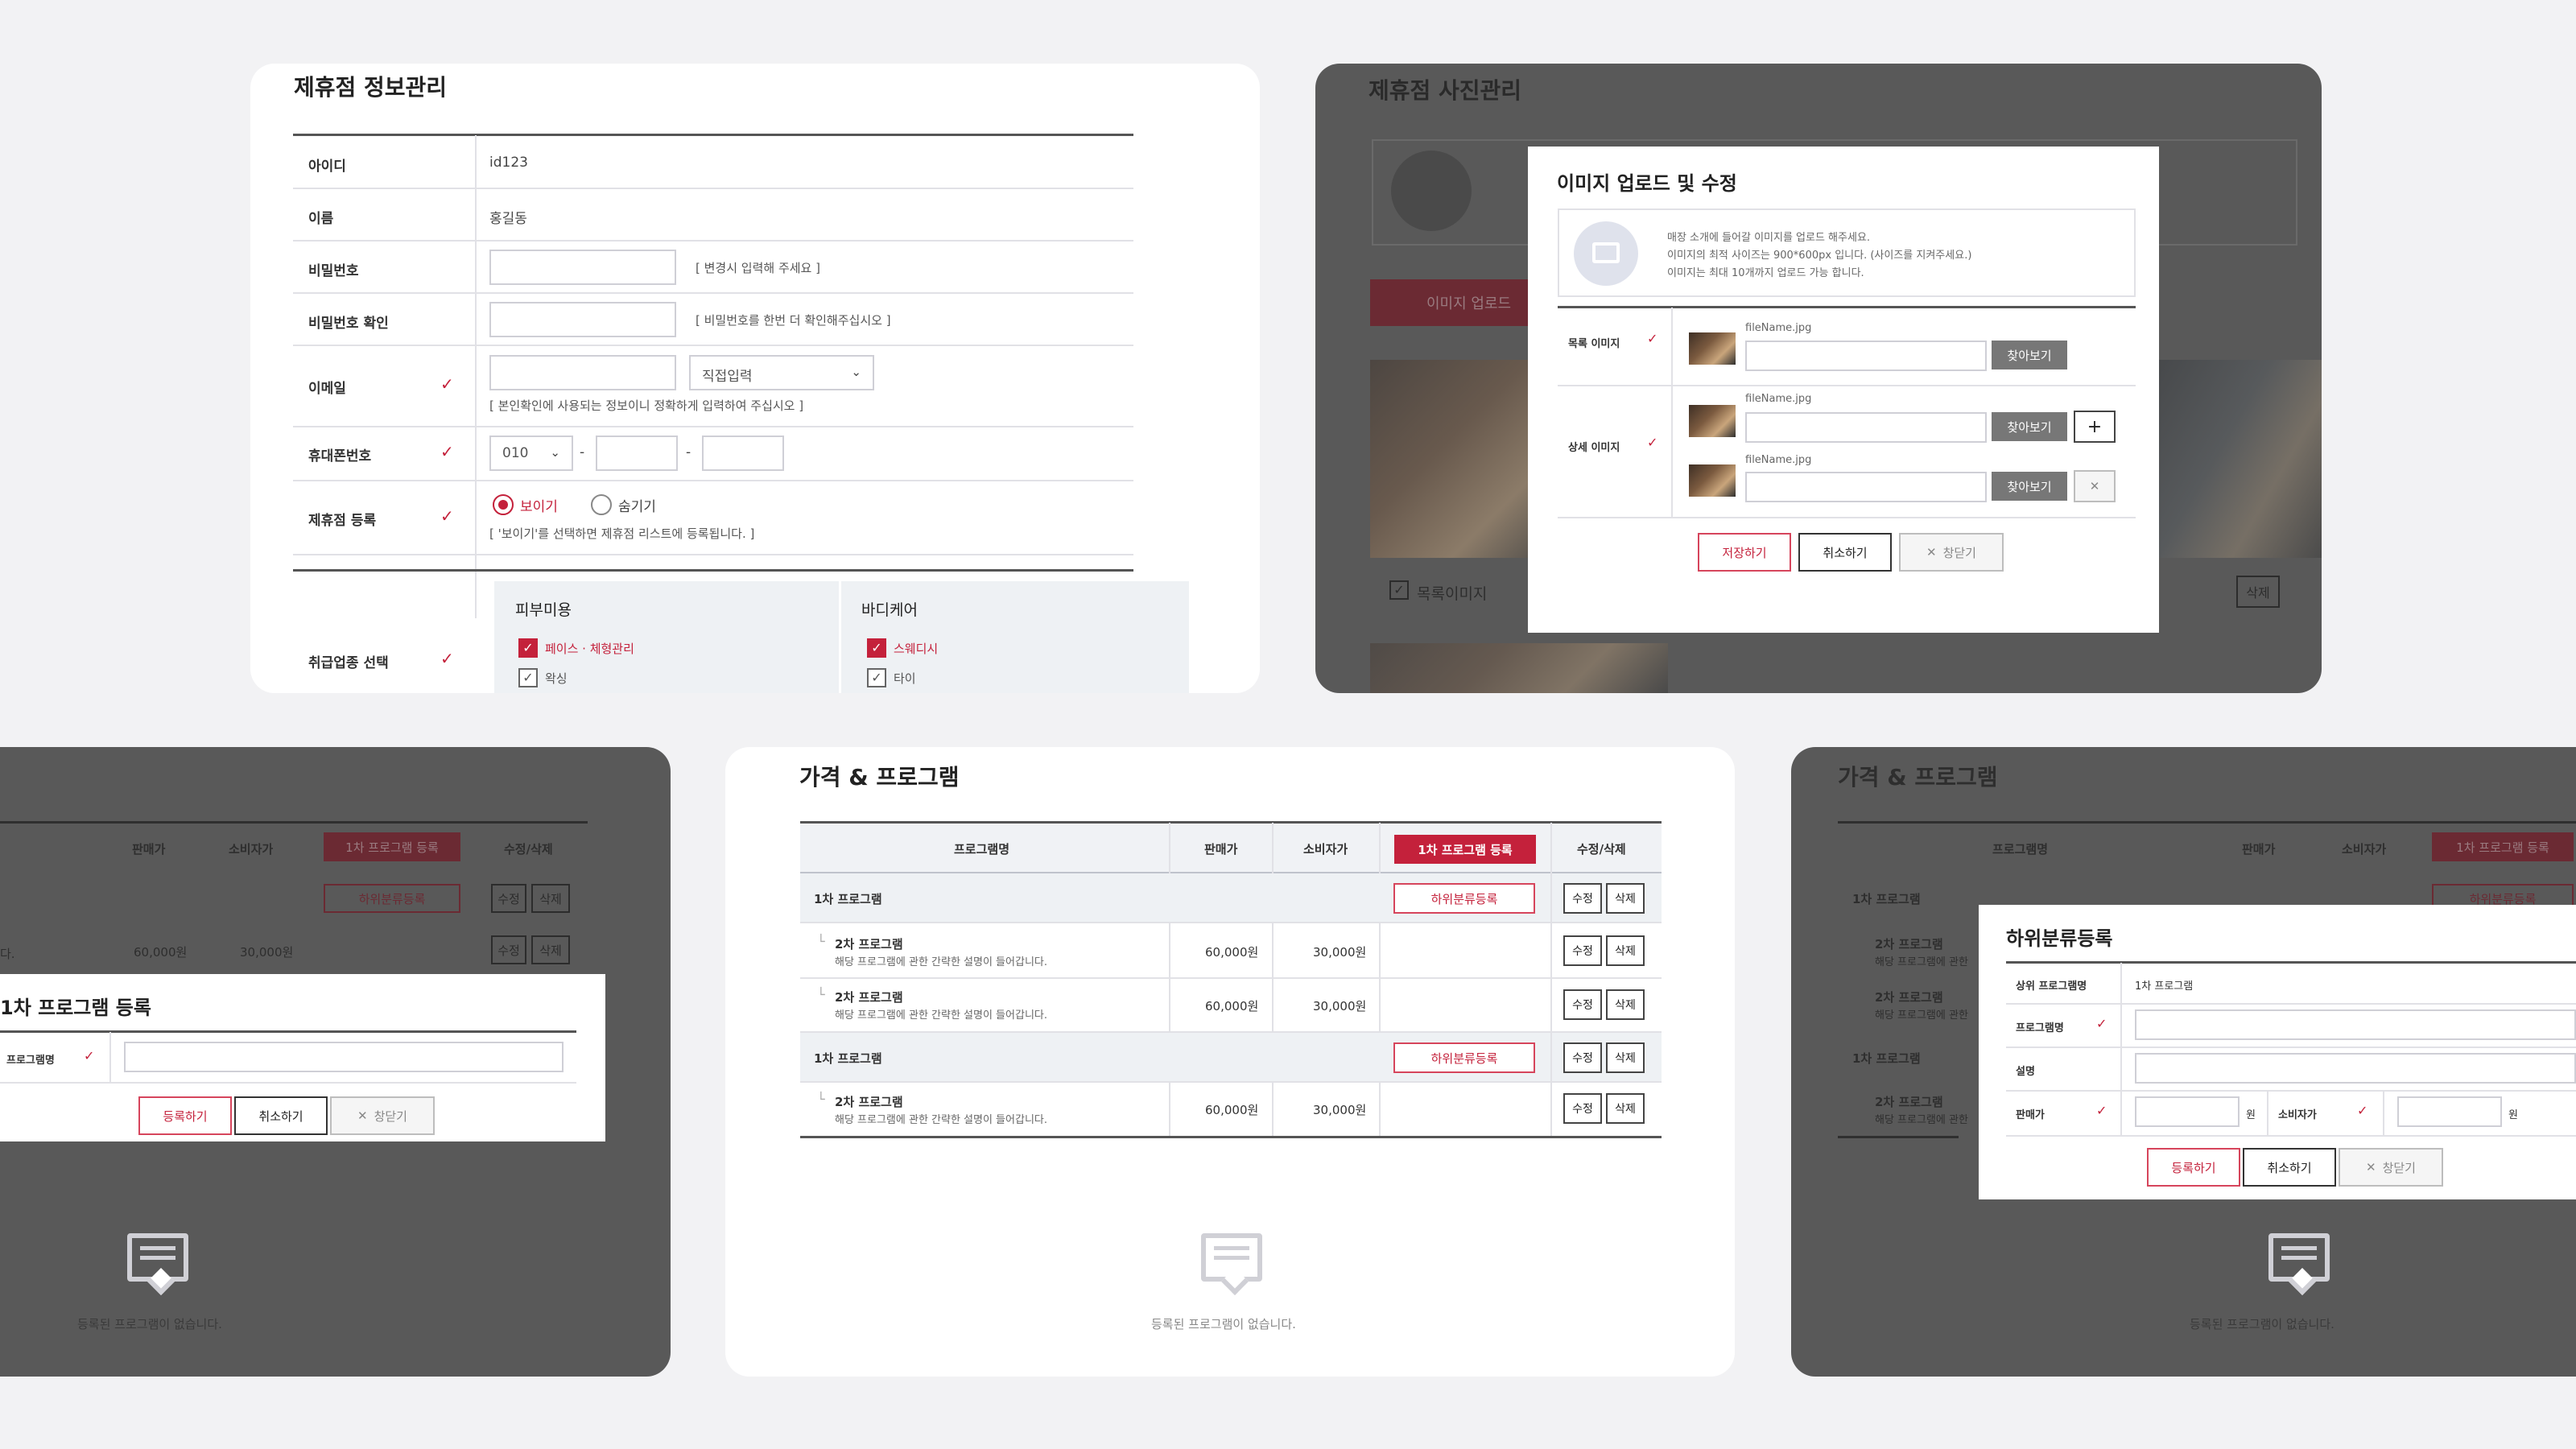 The height and width of the screenshot is (1449, 2576). Describe the element at coordinates (781, 372) in the screenshot. I see `email-domain-select: 직접입력 ⌄` at that location.